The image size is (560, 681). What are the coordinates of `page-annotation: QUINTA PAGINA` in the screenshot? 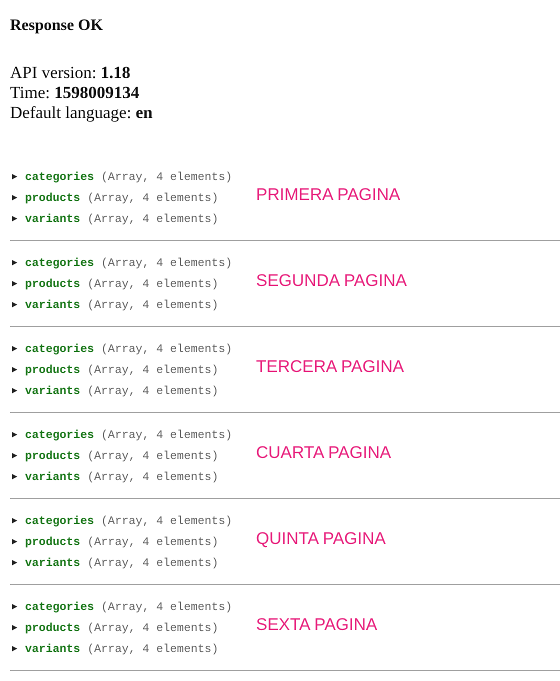 It's located at (321, 539).